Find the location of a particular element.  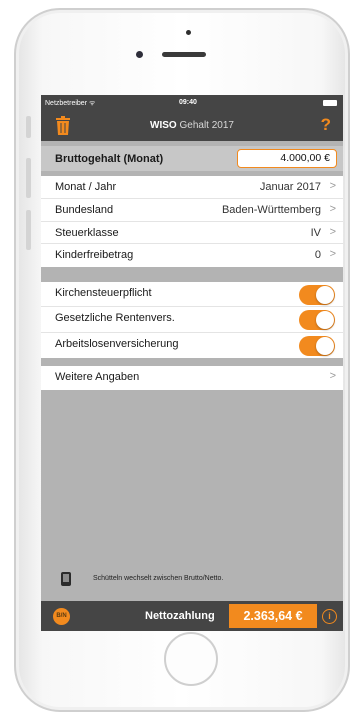

nav-bar: WISO Gehalt 2017 ? is located at coordinates (192, 126).